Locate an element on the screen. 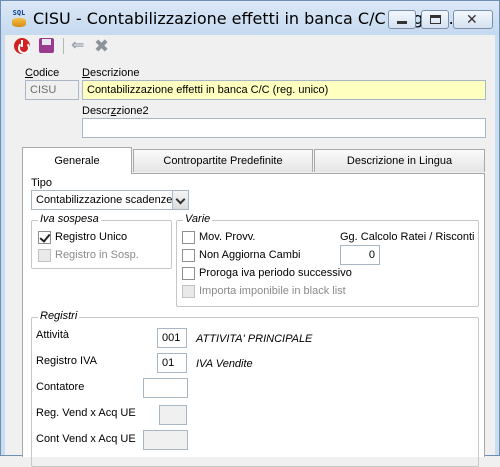 Image resolution: width=500 pixels, height=467 pixels. attivita-label: Attività is located at coordinates (53, 335).